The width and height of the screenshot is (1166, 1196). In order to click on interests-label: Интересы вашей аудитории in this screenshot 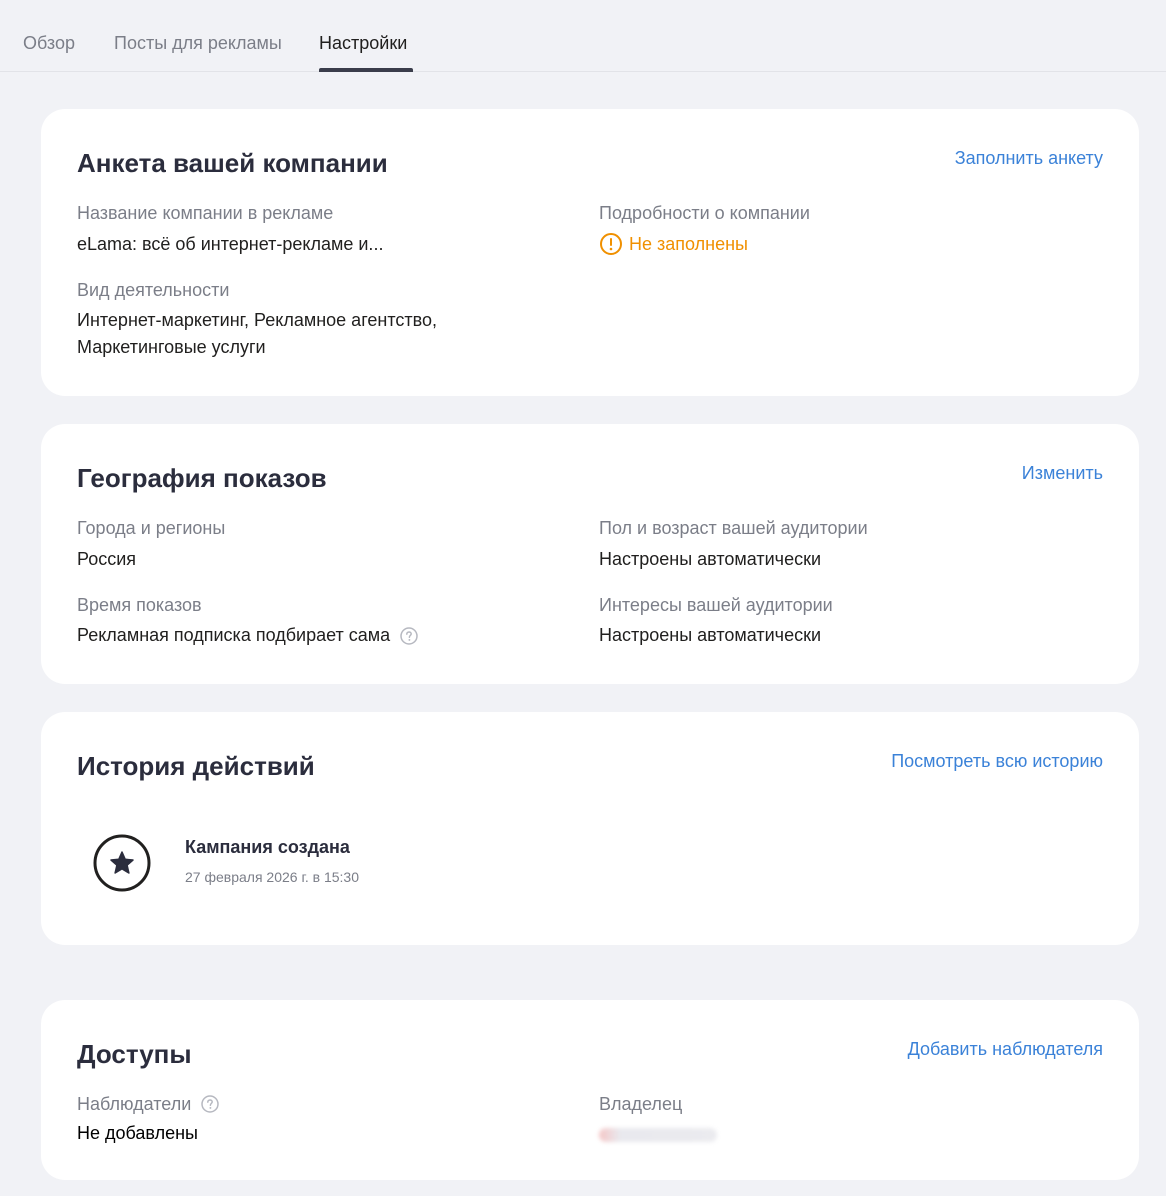, I will do `click(716, 605)`.